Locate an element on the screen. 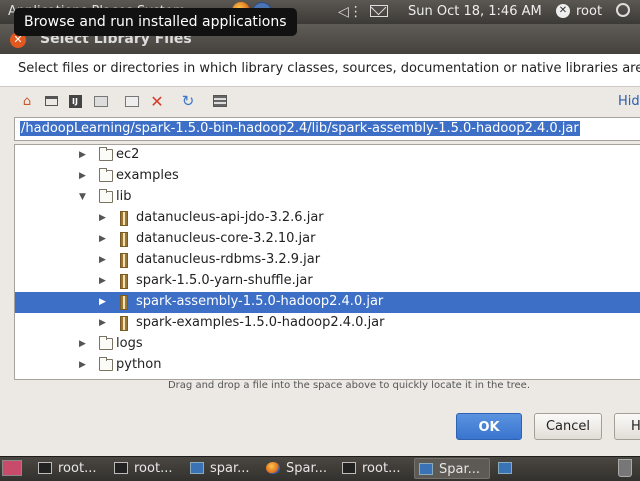 This screenshot has height=481, width=640. user-menu: root is located at coordinates (589, 11).